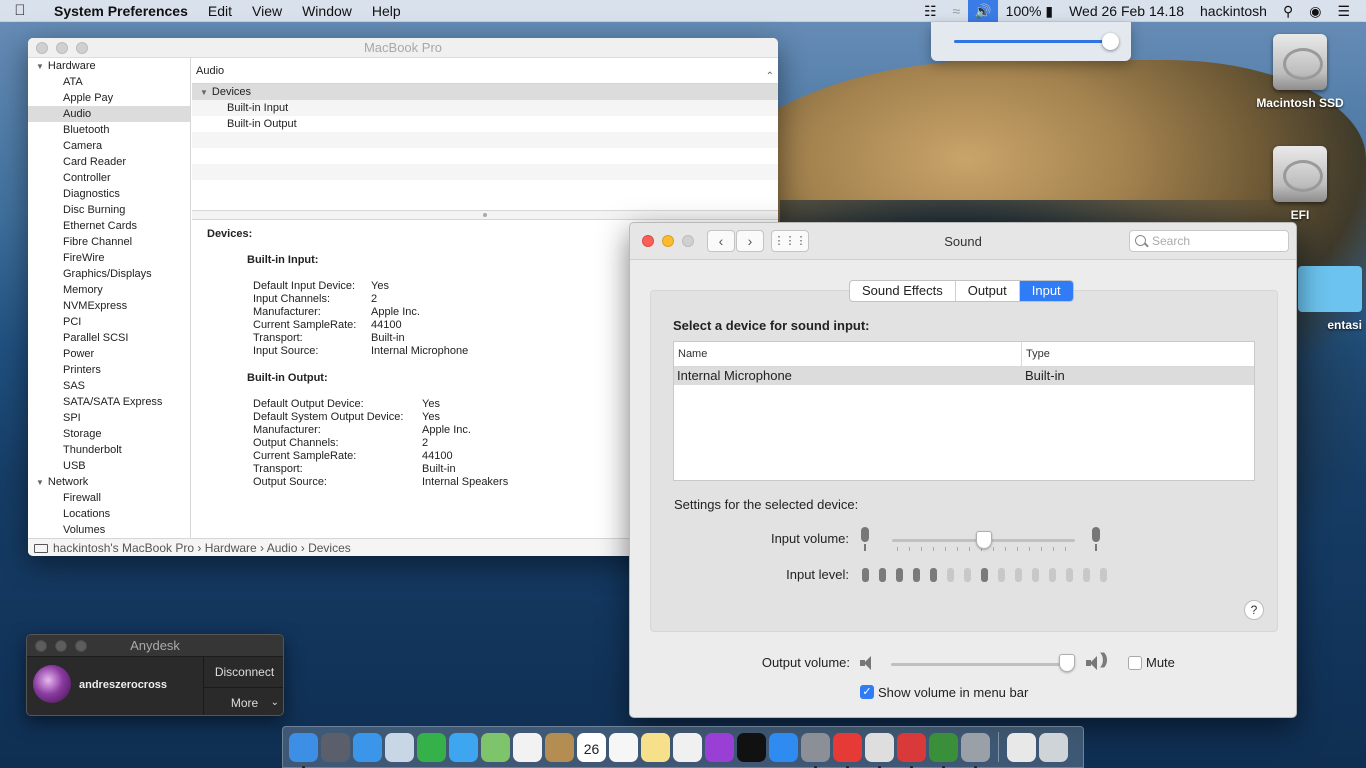  What do you see at coordinates (109, 130) in the screenshot?
I see `sidebar-item: Bluetooth` at bounding box center [109, 130].